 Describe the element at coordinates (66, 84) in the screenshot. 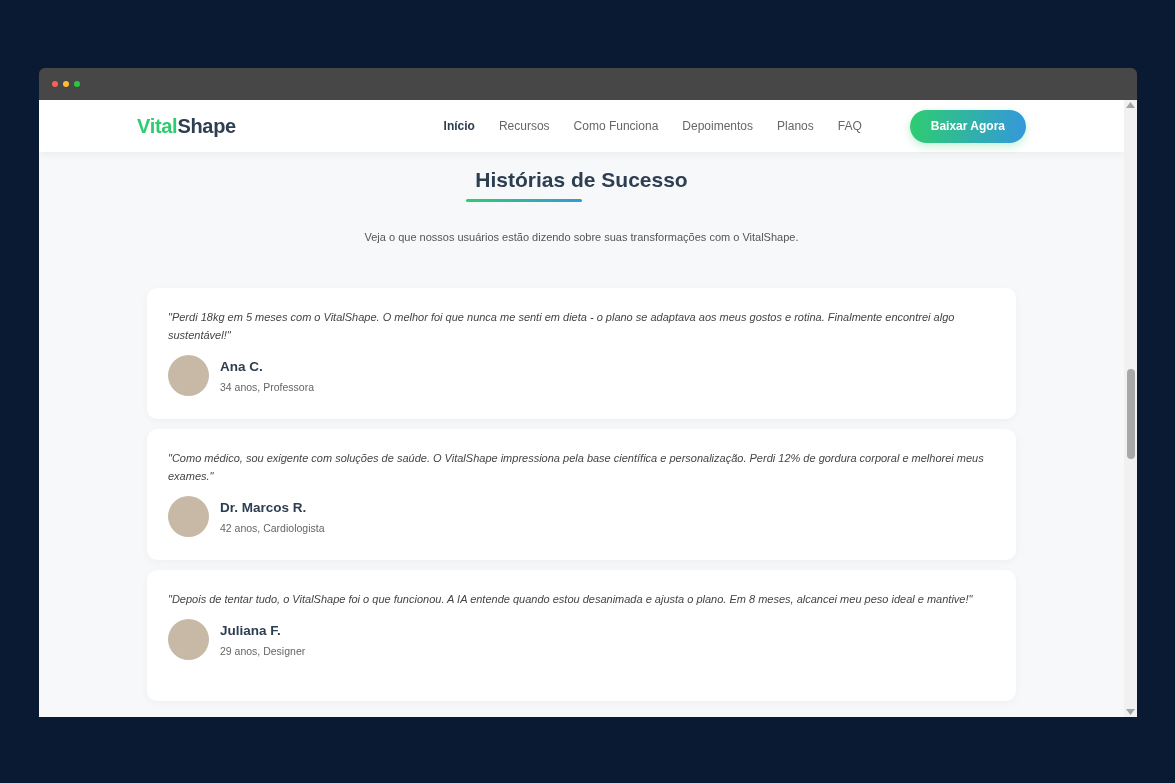

I see `minimize-window-icon` at that location.